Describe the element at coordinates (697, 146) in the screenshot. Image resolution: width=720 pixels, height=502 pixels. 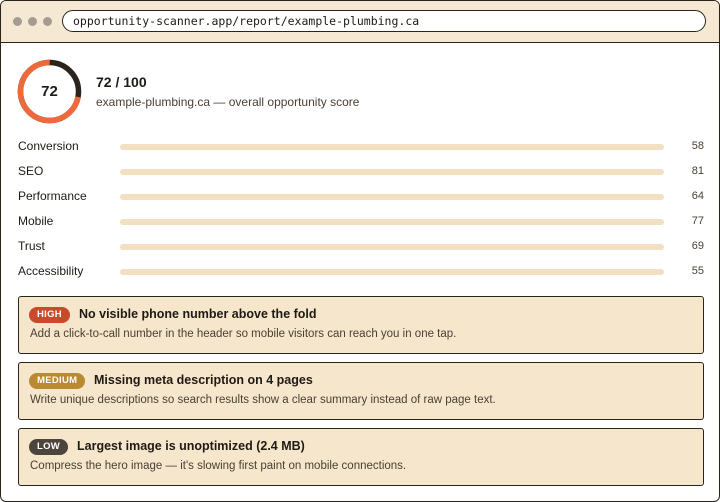
I see `metric-value: 58` at that location.